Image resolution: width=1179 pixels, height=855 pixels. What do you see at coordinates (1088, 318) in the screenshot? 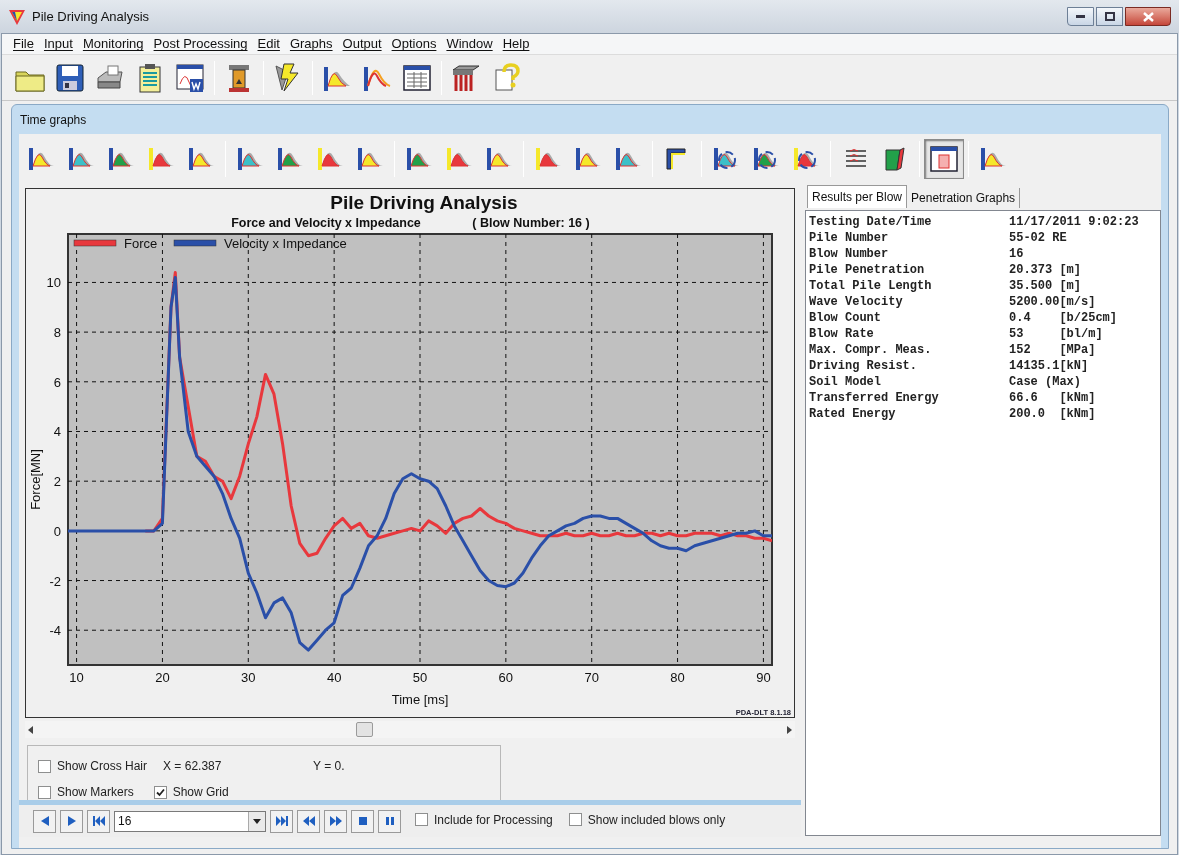
I see `result-unit: [b/25cm]` at bounding box center [1088, 318].